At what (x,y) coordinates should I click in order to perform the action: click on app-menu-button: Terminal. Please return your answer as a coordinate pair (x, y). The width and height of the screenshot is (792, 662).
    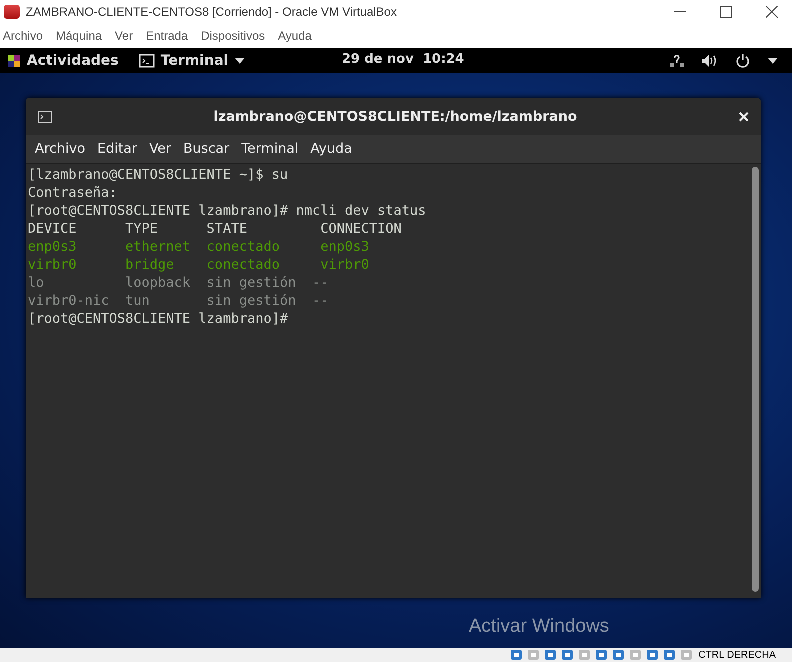
    Looking at the image, I should click on (191, 60).